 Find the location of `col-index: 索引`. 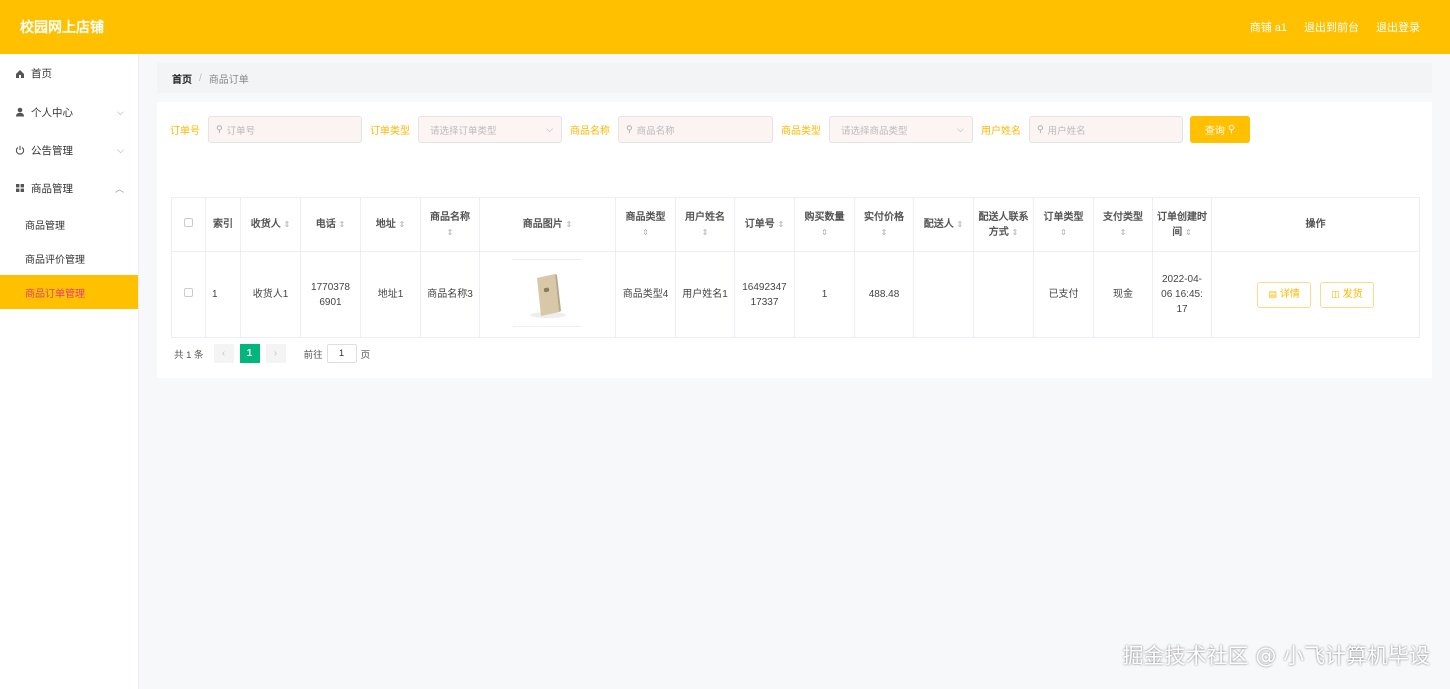

col-index: 索引 is located at coordinates (223, 224).